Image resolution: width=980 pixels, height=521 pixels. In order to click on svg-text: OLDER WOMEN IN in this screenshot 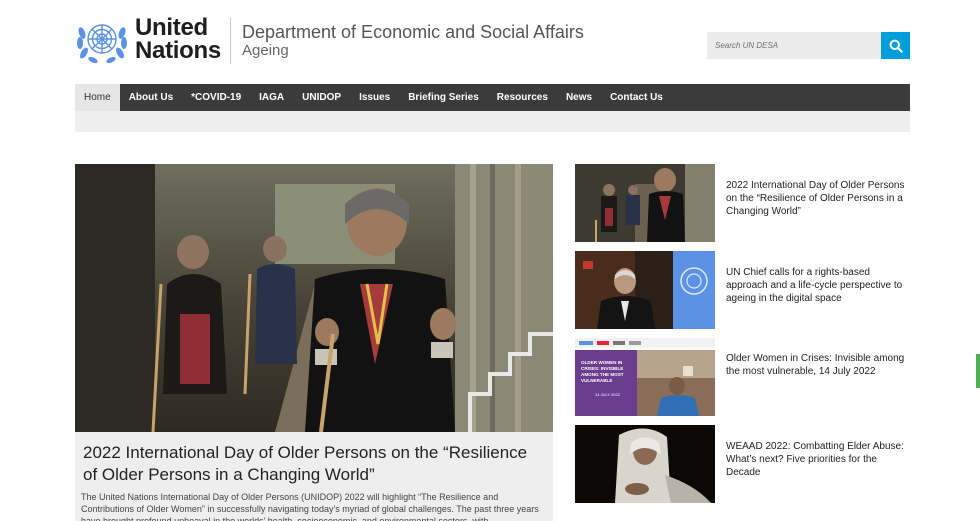, I will do `click(602, 362)`.